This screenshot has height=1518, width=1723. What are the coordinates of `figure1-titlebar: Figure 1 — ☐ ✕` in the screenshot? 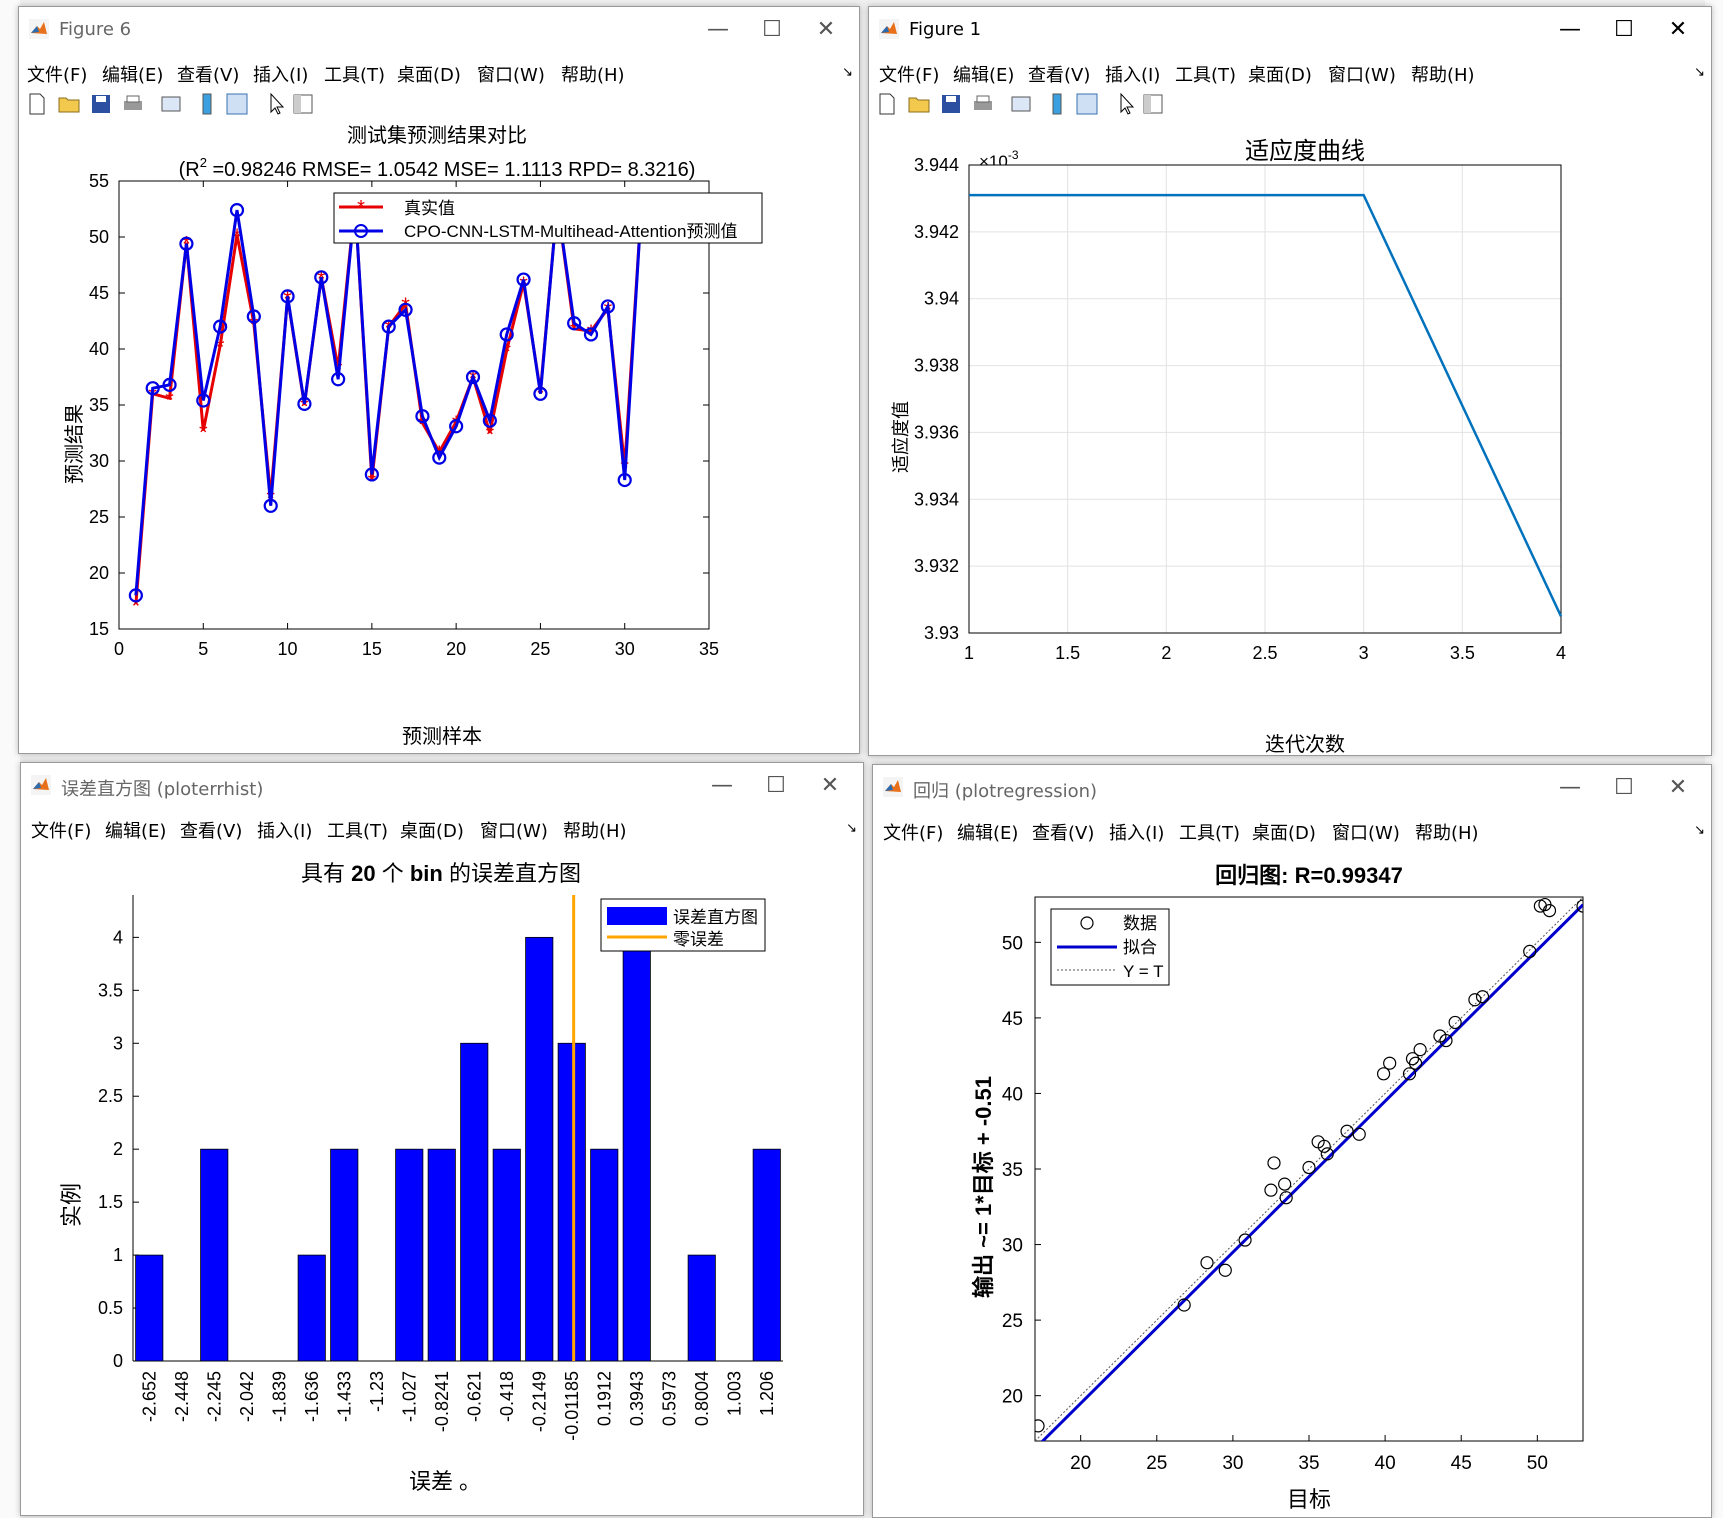 It's located at (1290, 30).